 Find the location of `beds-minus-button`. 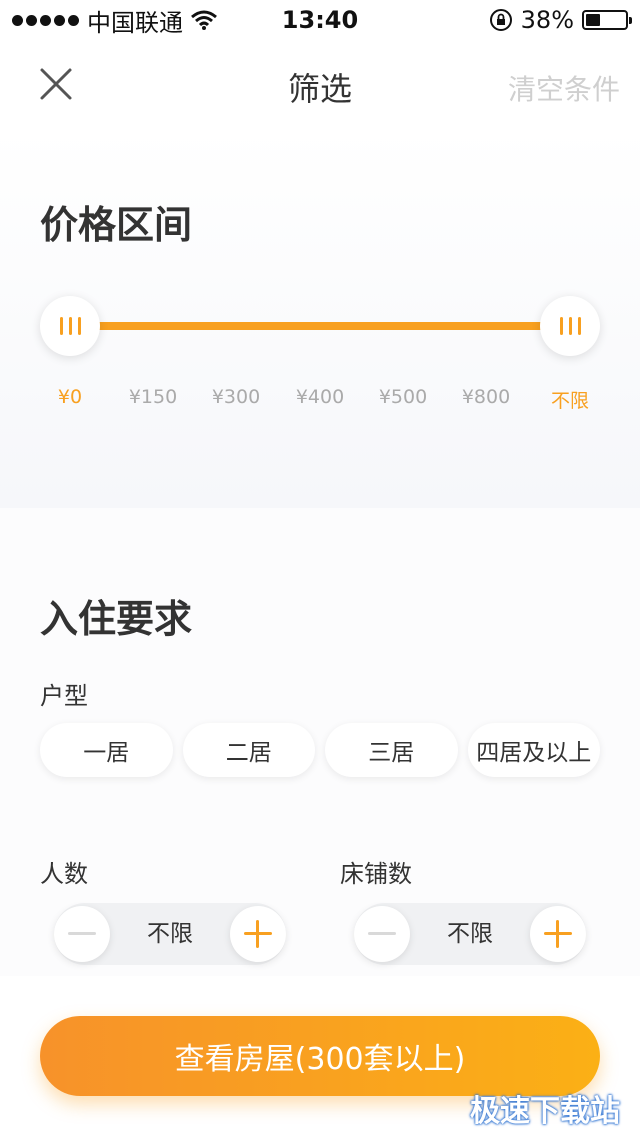

beds-minus-button is located at coordinates (382, 934).